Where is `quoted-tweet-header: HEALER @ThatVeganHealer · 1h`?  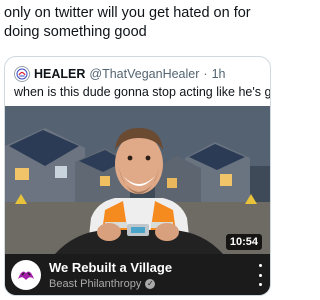
quoted-tweet-header: HEALER @ThatVeganHealer · 1h is located at coordinates (119, 74).